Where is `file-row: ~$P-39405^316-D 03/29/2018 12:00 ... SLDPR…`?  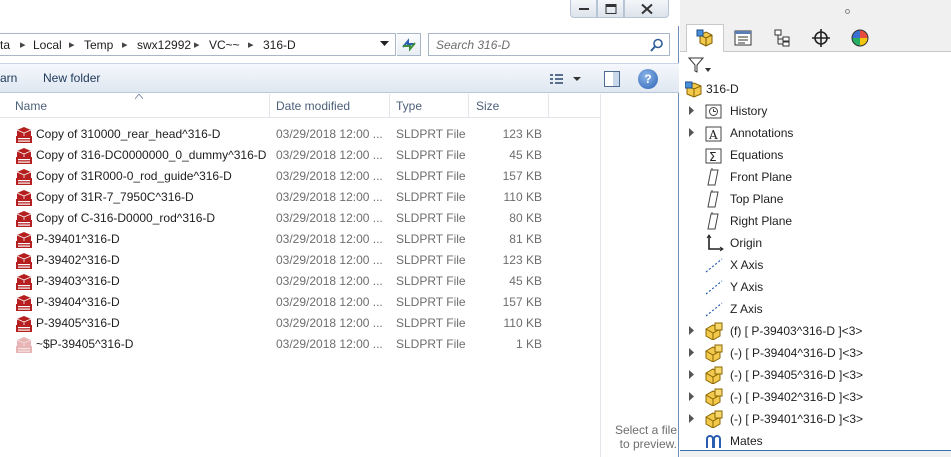 file-row: ~$P-39405^316-D 03/29/2018 12:00 ... SLDPR… is located at coordinates (300, 344).